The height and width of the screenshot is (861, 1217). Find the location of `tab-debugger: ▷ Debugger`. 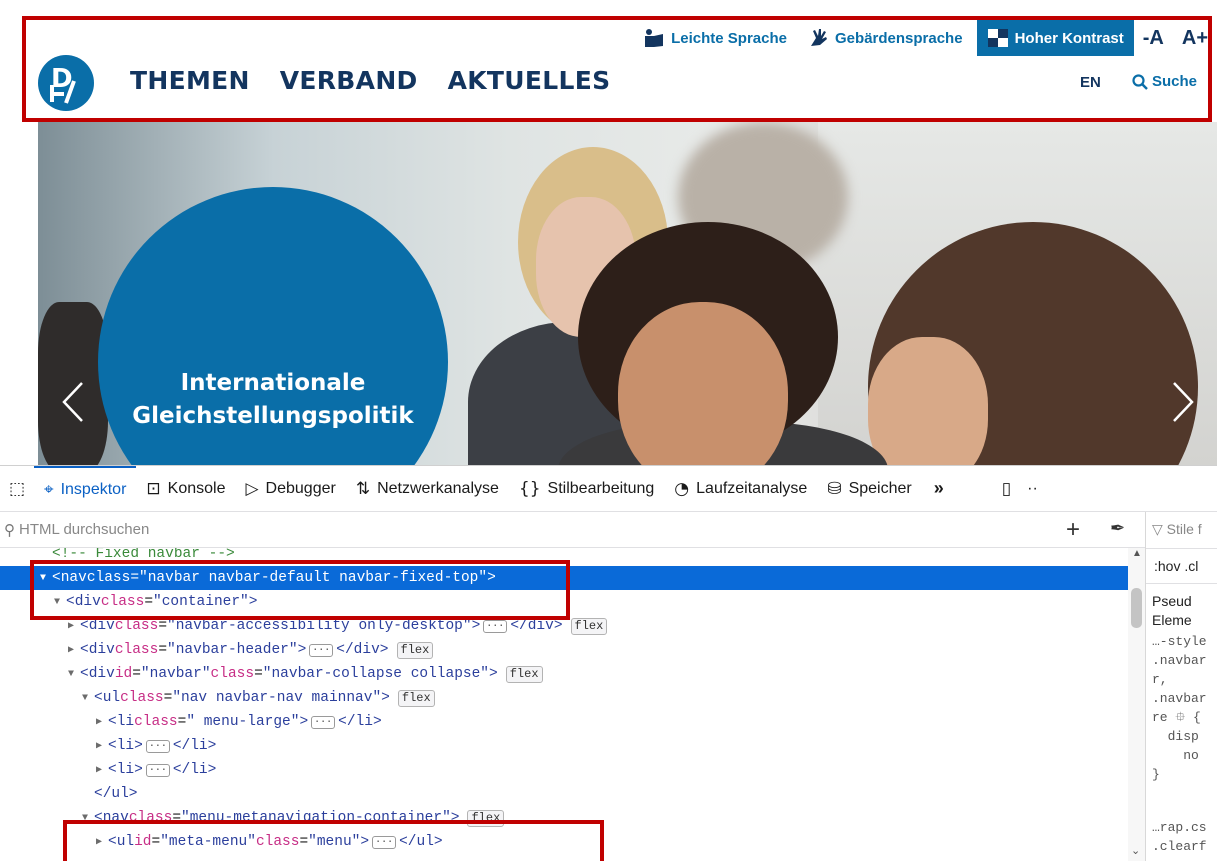

tab-debugger: ▷ Debugger is located at coordinates (290, 489).